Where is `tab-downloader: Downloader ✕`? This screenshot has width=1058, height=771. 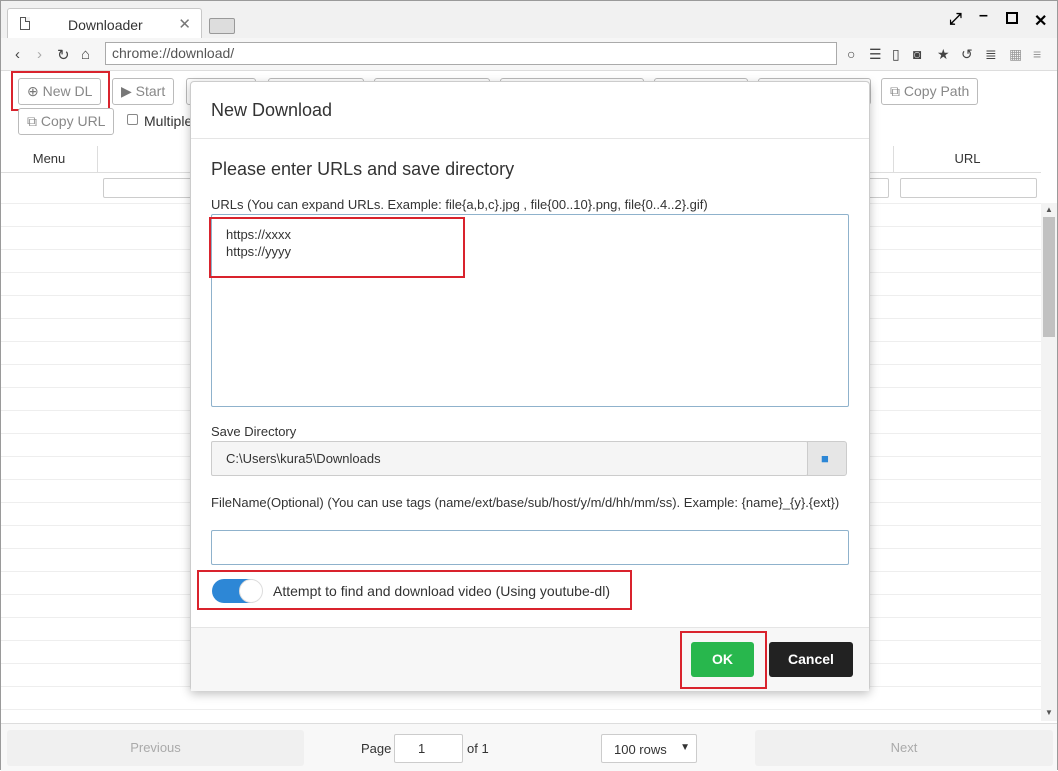 tab-downloader: Downloader ✕ is located at coordinates (104, 23).